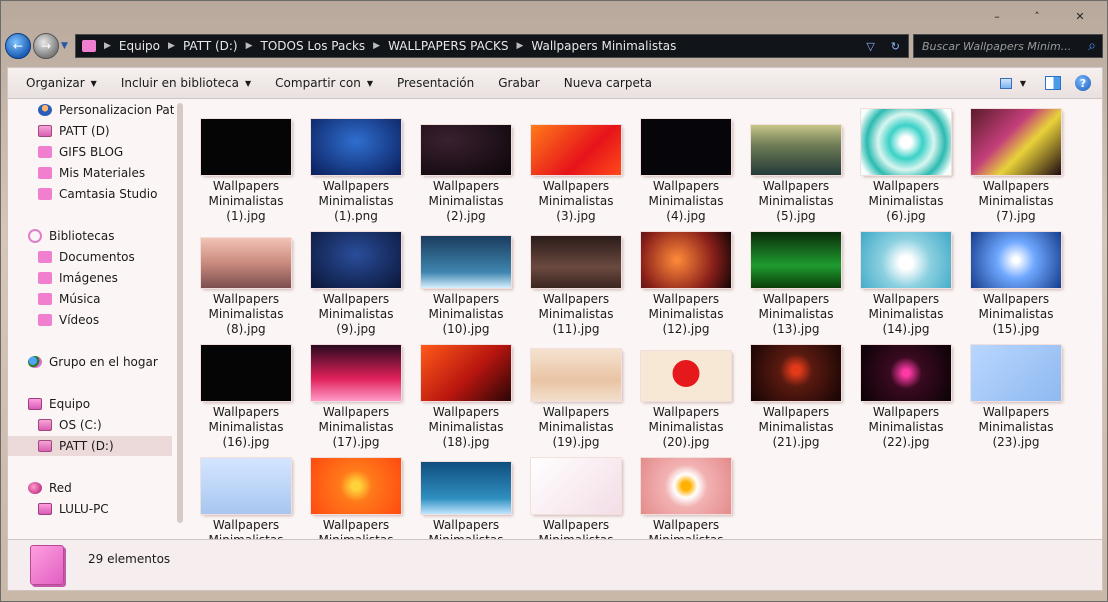 This screenshot has width=1108, height=602. I want to click on breadcrumb-wallpapers-packs: WALLPAPERS PACKS, so click(448, 46).